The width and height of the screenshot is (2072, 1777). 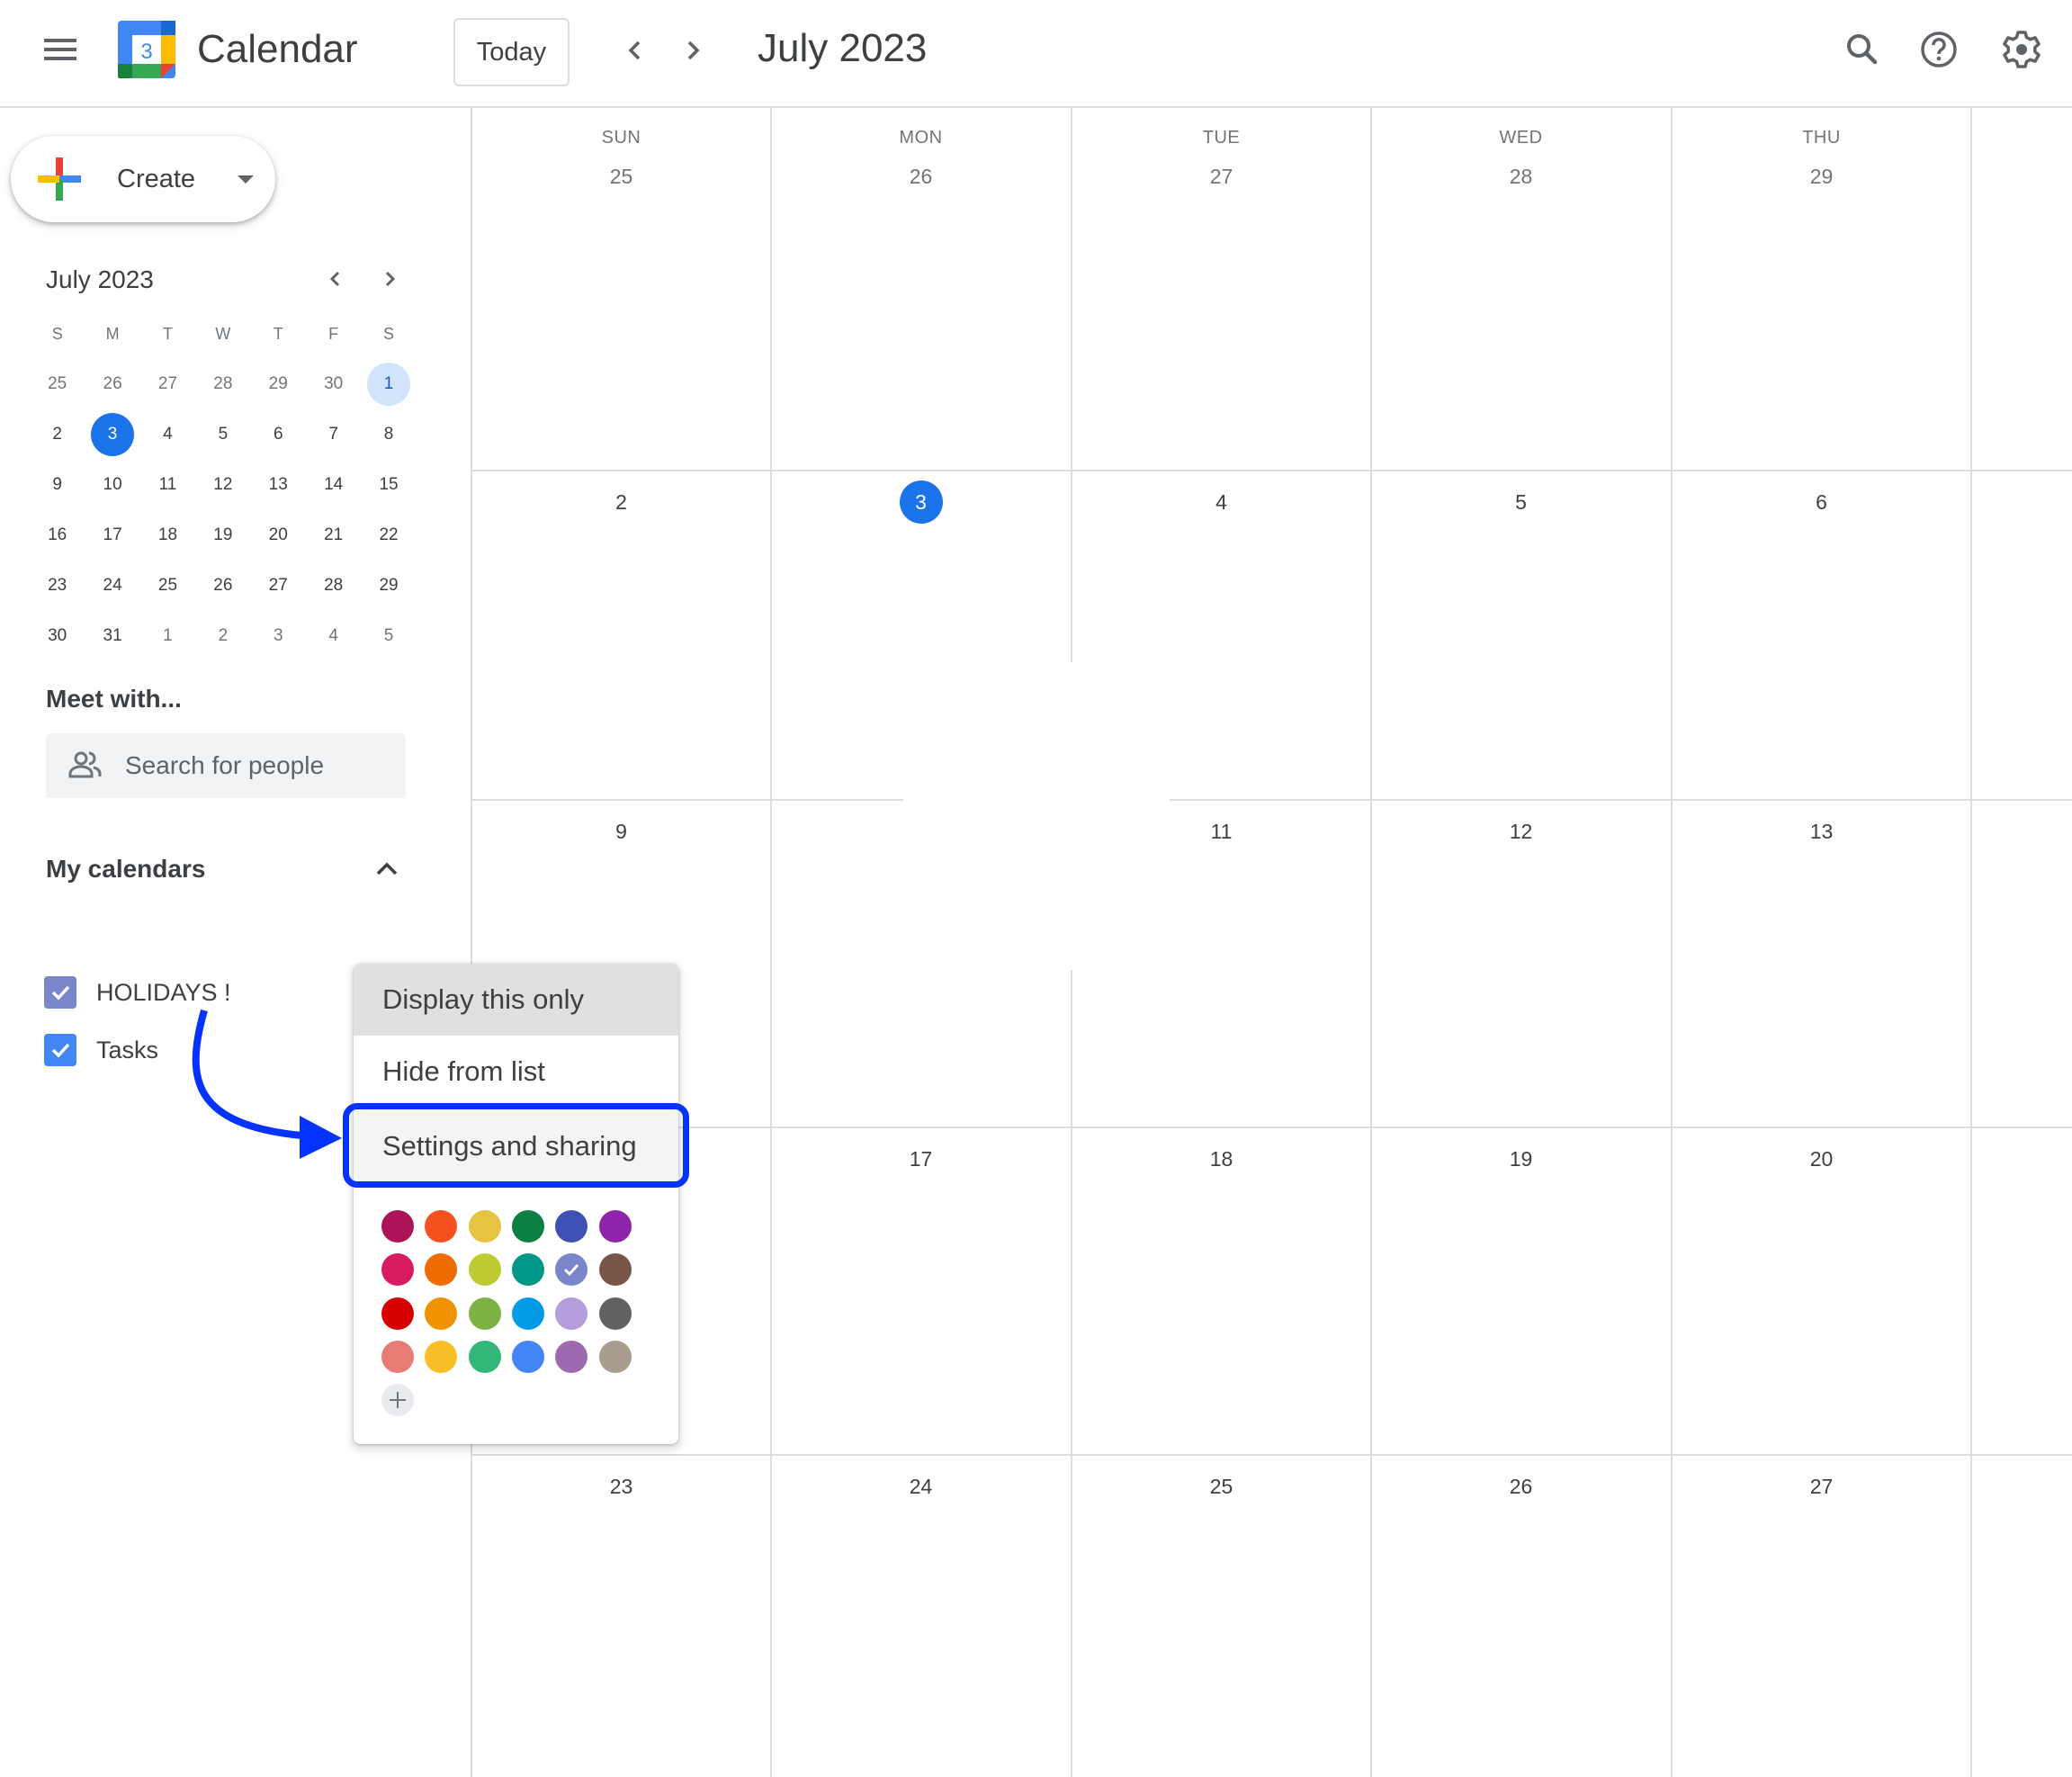 I want to click on mini-calendar-day-number: 29, so click(x=278, y=384).